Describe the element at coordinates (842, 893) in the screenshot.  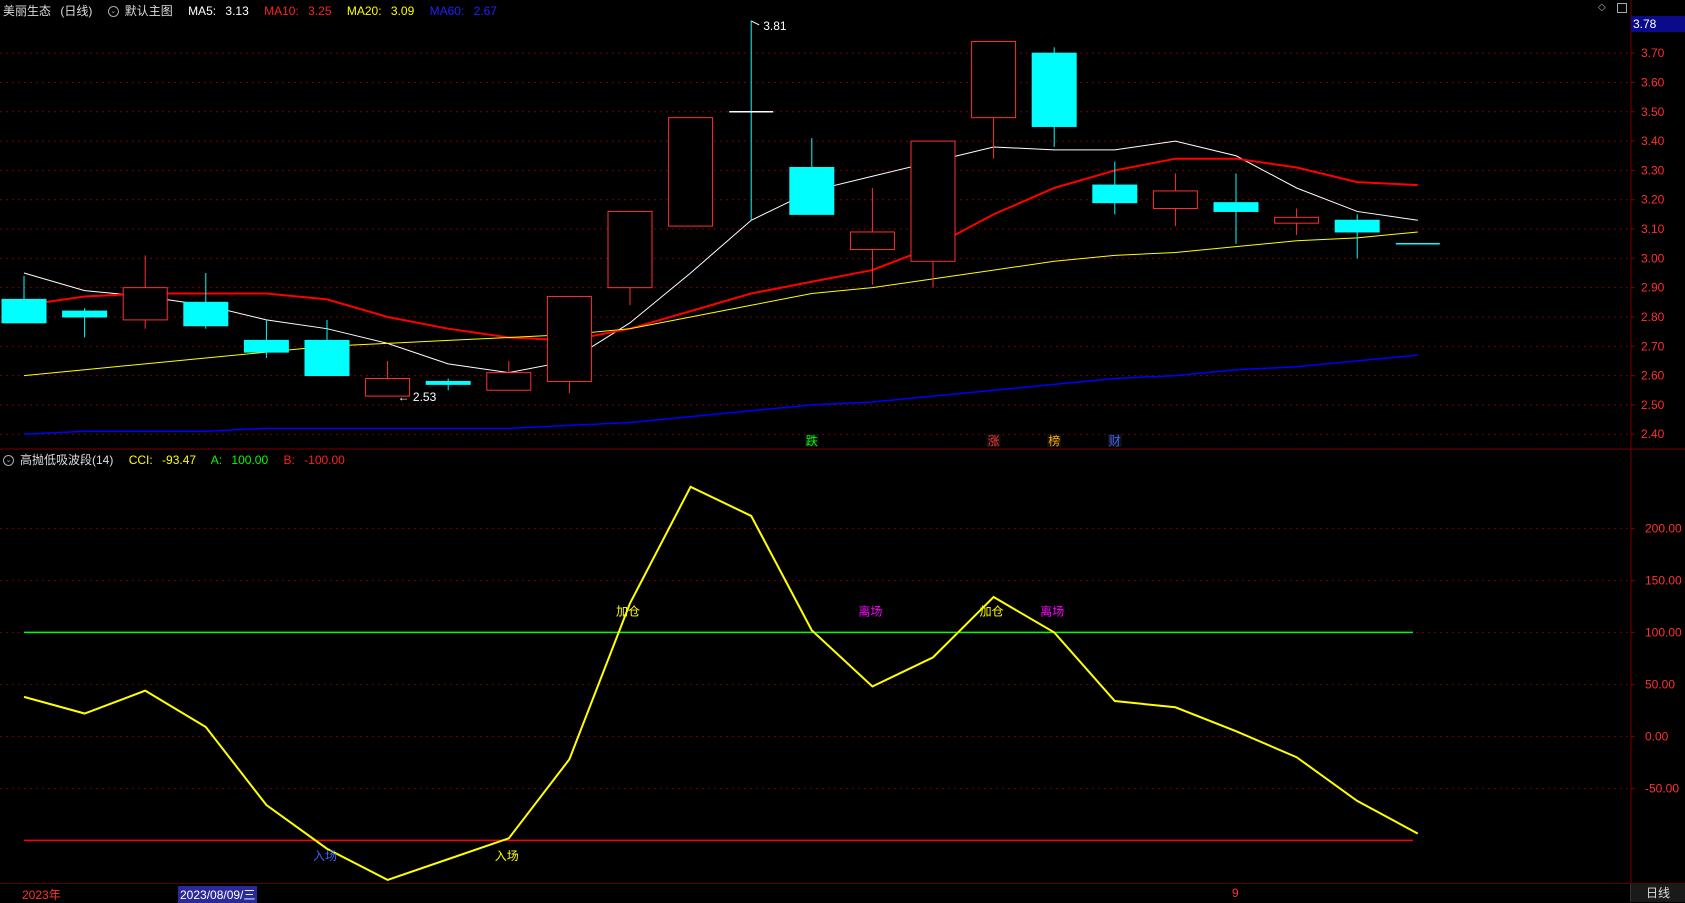
I see `time-axis-bar: 2023年 2023/08/09/三 9 日线` at that location.